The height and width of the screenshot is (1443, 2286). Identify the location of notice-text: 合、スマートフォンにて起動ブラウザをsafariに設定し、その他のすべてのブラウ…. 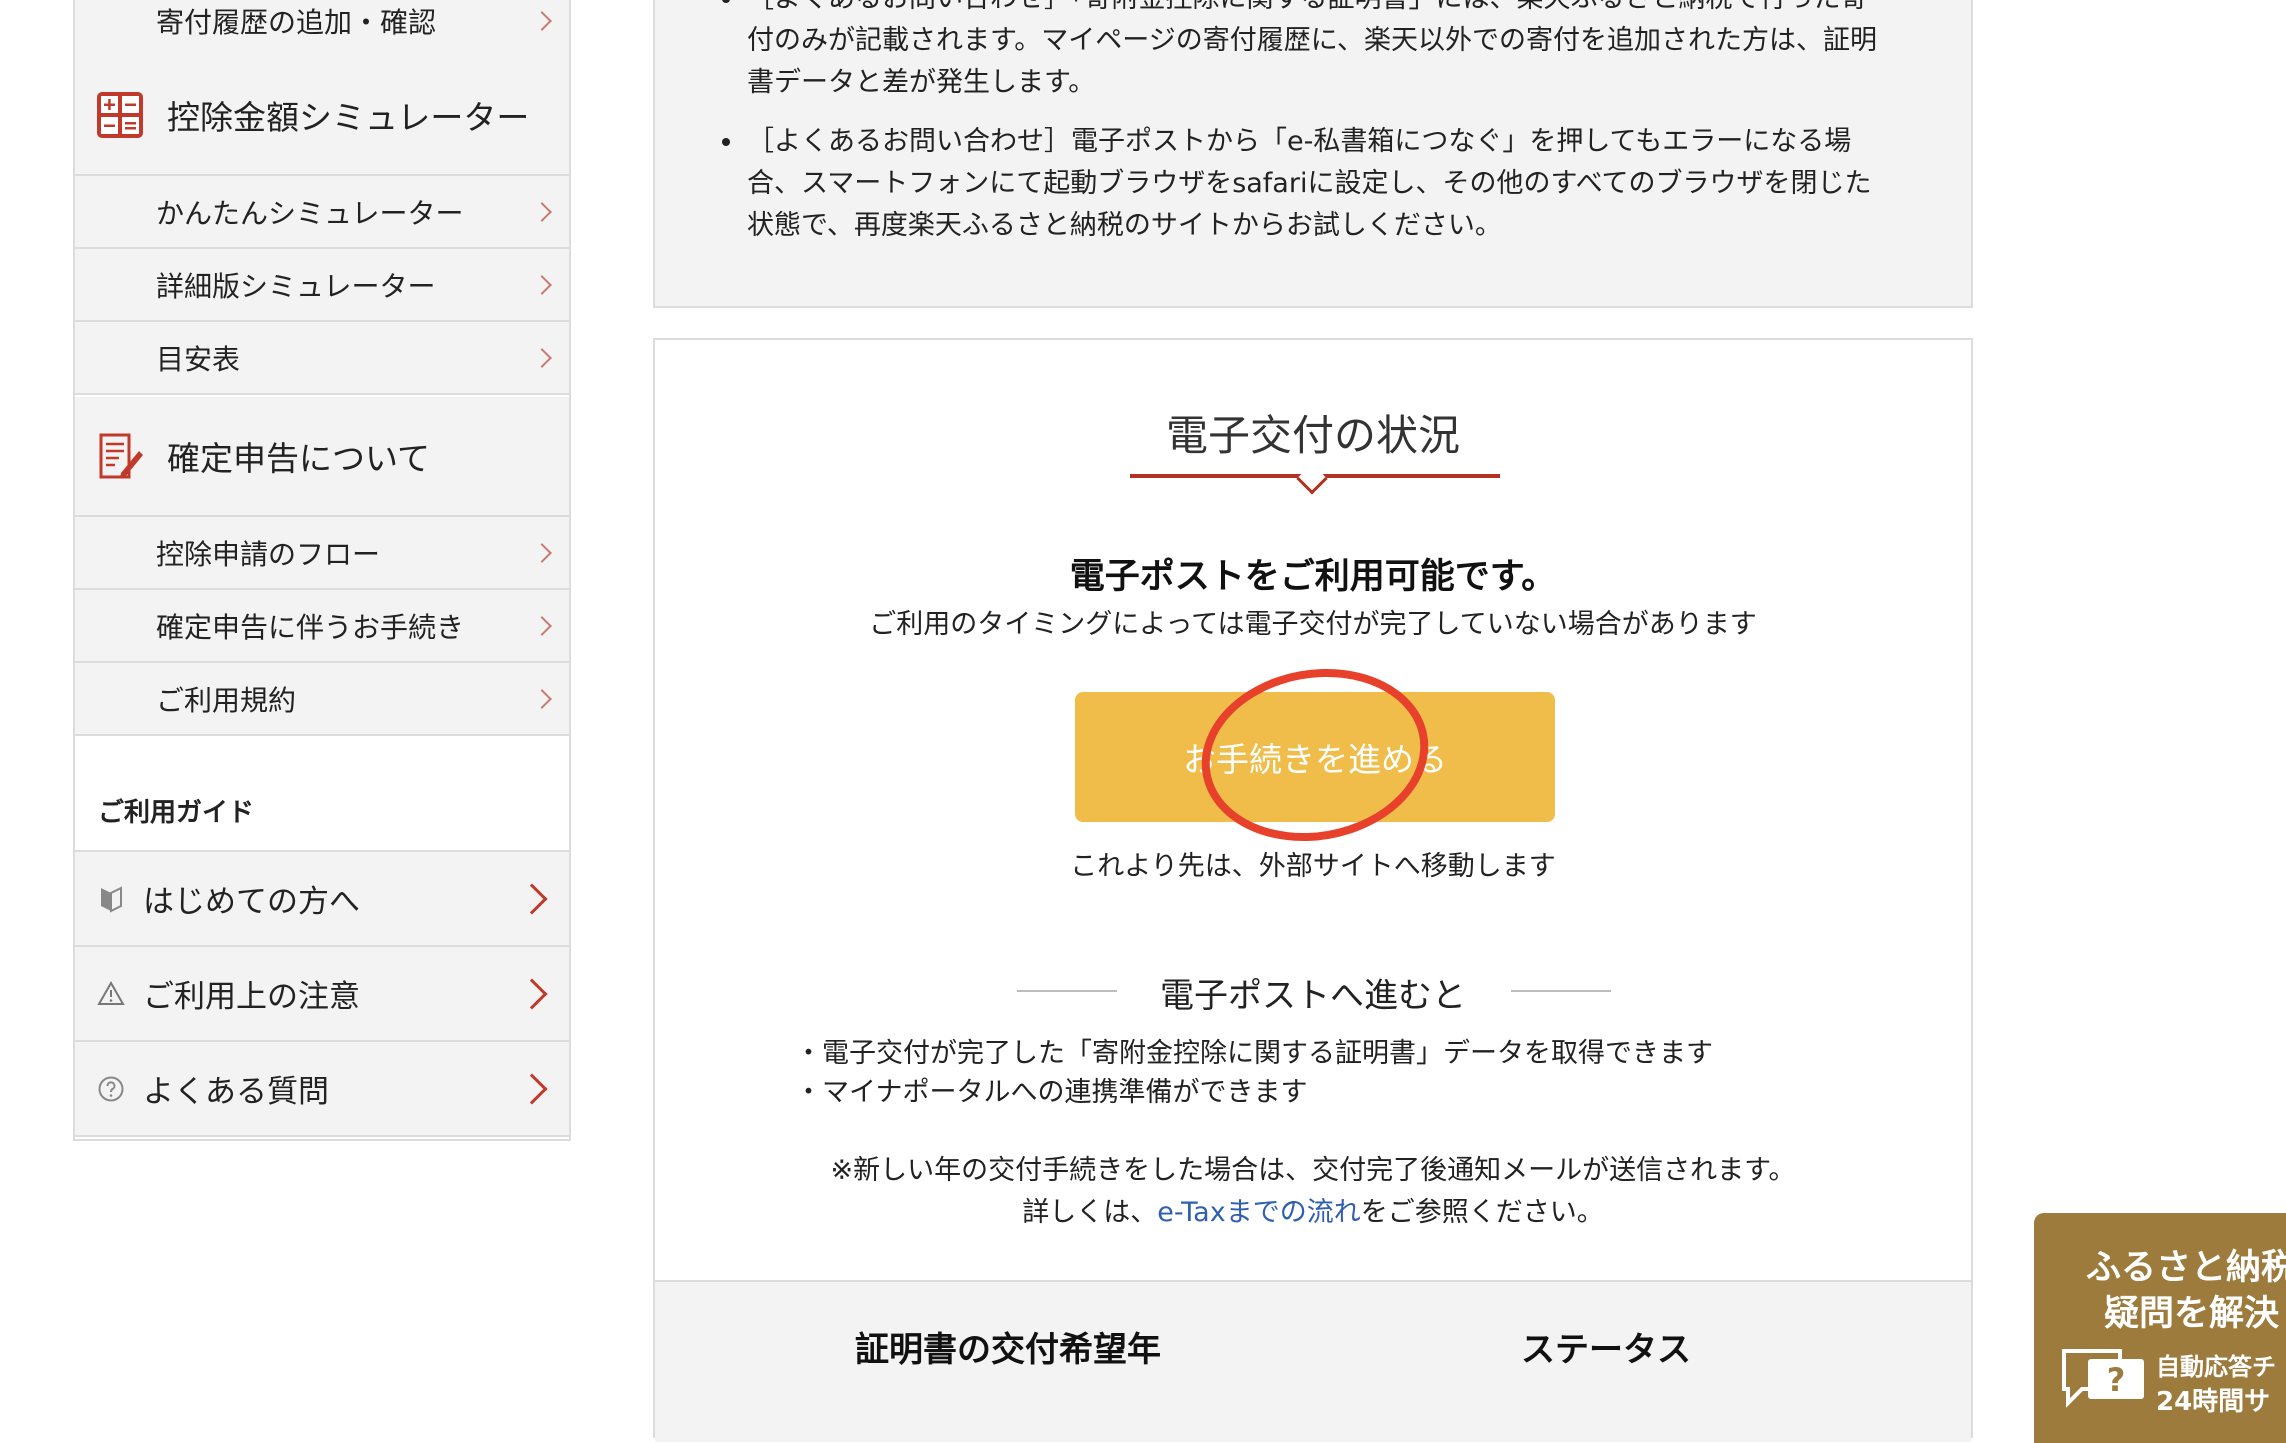
(1309, 183).